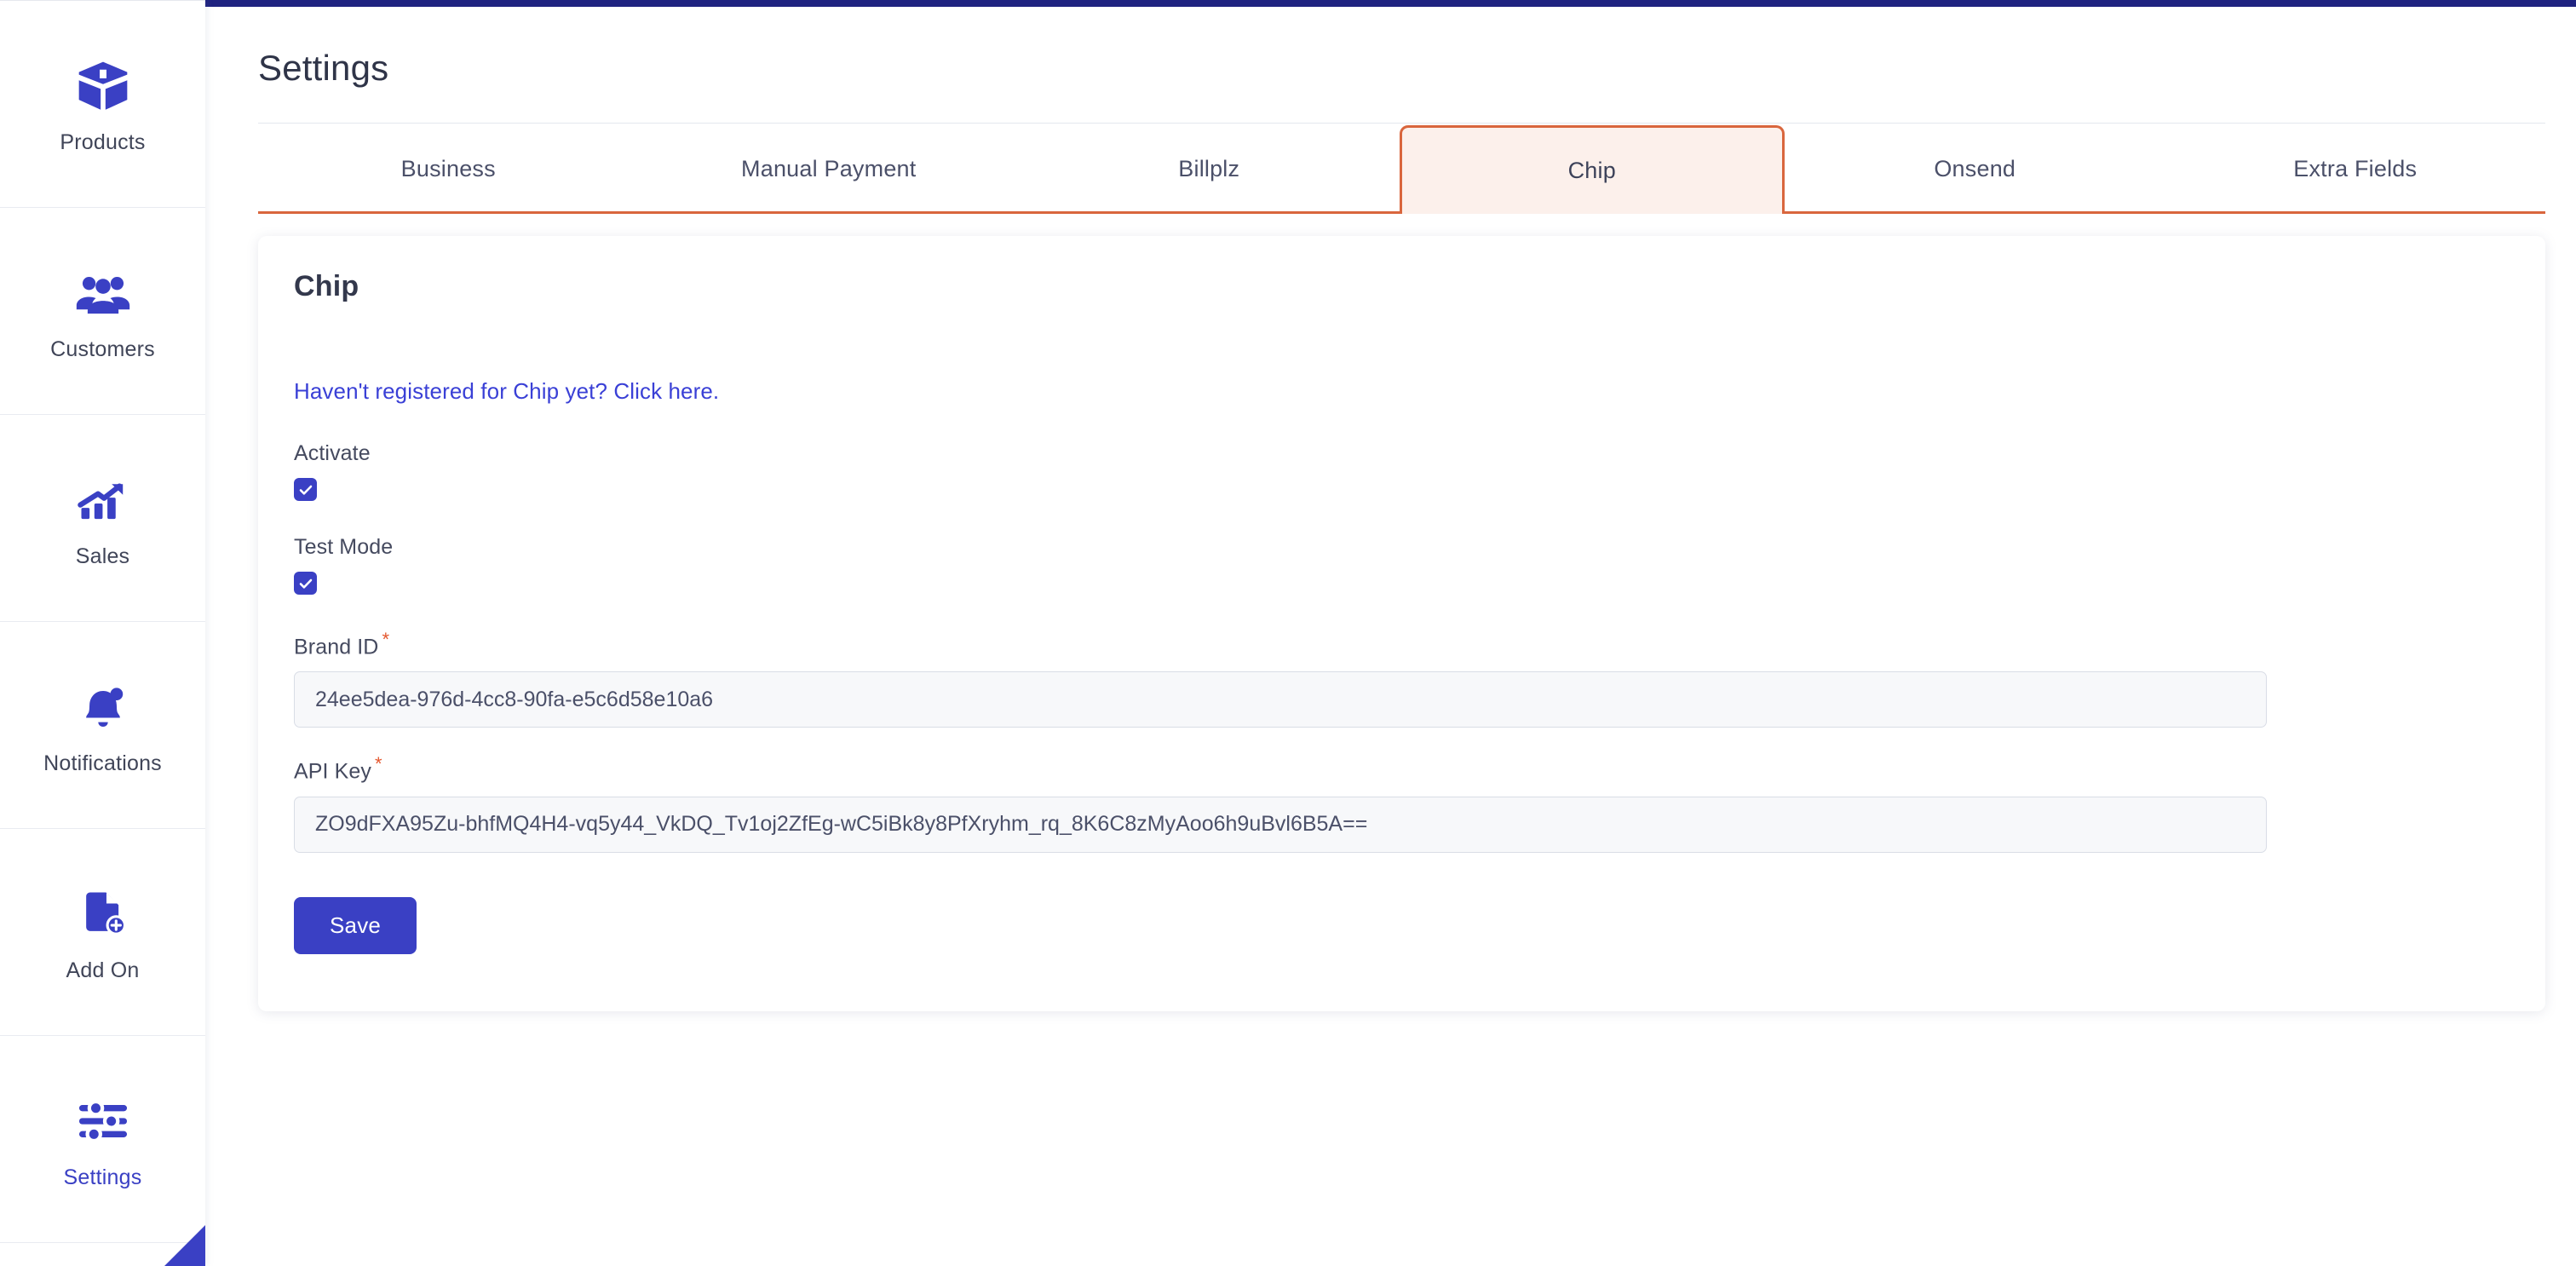  What do you see at coordinates (1281, 824) in the screenshot?
I see `api-key-input` at bounding box center [1281, 824].